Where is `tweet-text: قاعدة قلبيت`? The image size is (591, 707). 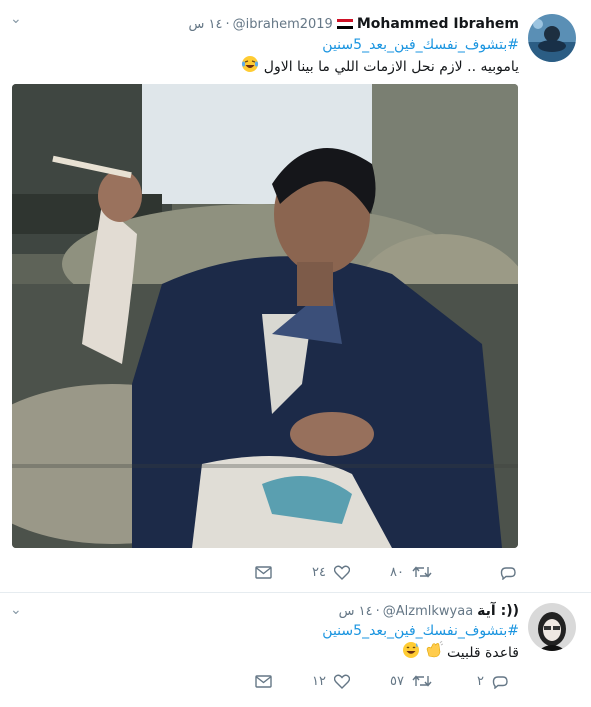 tweet-text: قاعدة قلبيت is located at coordinates (460, 652).